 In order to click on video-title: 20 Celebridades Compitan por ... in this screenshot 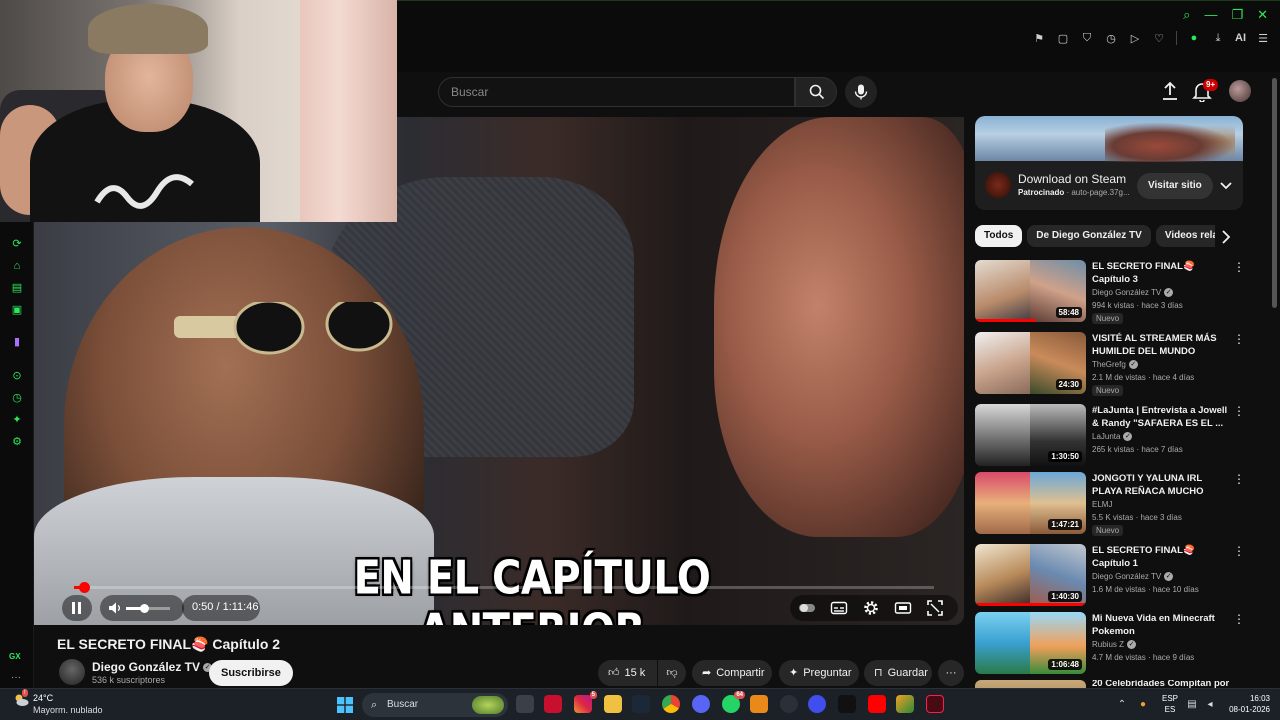, I will do `click(1161, 684)`.